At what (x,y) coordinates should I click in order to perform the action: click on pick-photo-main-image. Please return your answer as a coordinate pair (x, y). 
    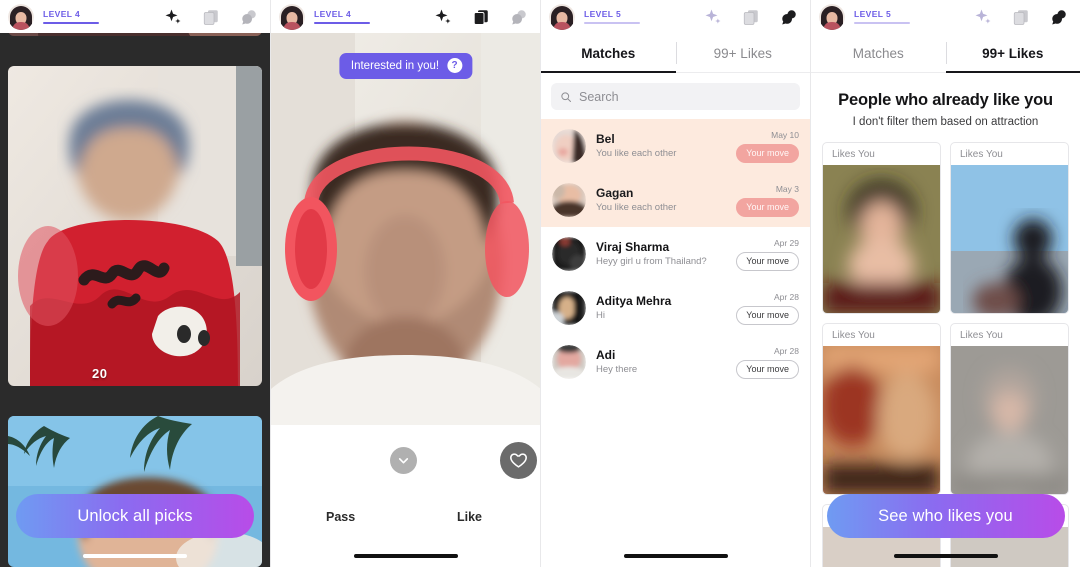
    Looking at the image, I should click on (135, 226).